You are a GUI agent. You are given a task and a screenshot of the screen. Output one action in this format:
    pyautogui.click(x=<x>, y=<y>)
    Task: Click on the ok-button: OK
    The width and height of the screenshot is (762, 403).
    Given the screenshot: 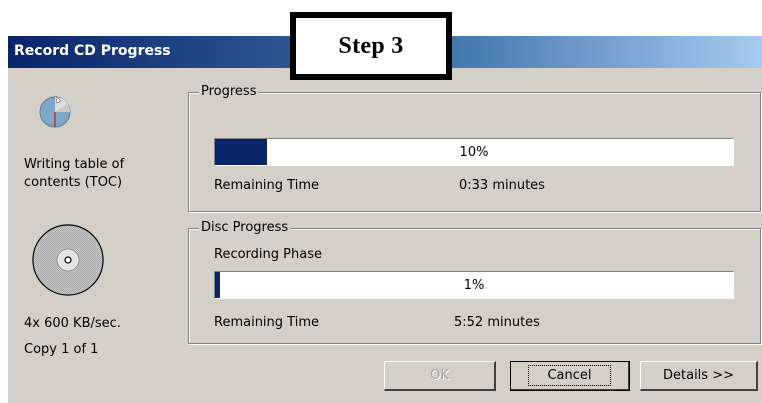 What is the action you would take?
    pyautogui.click(x=440, y=376)
    